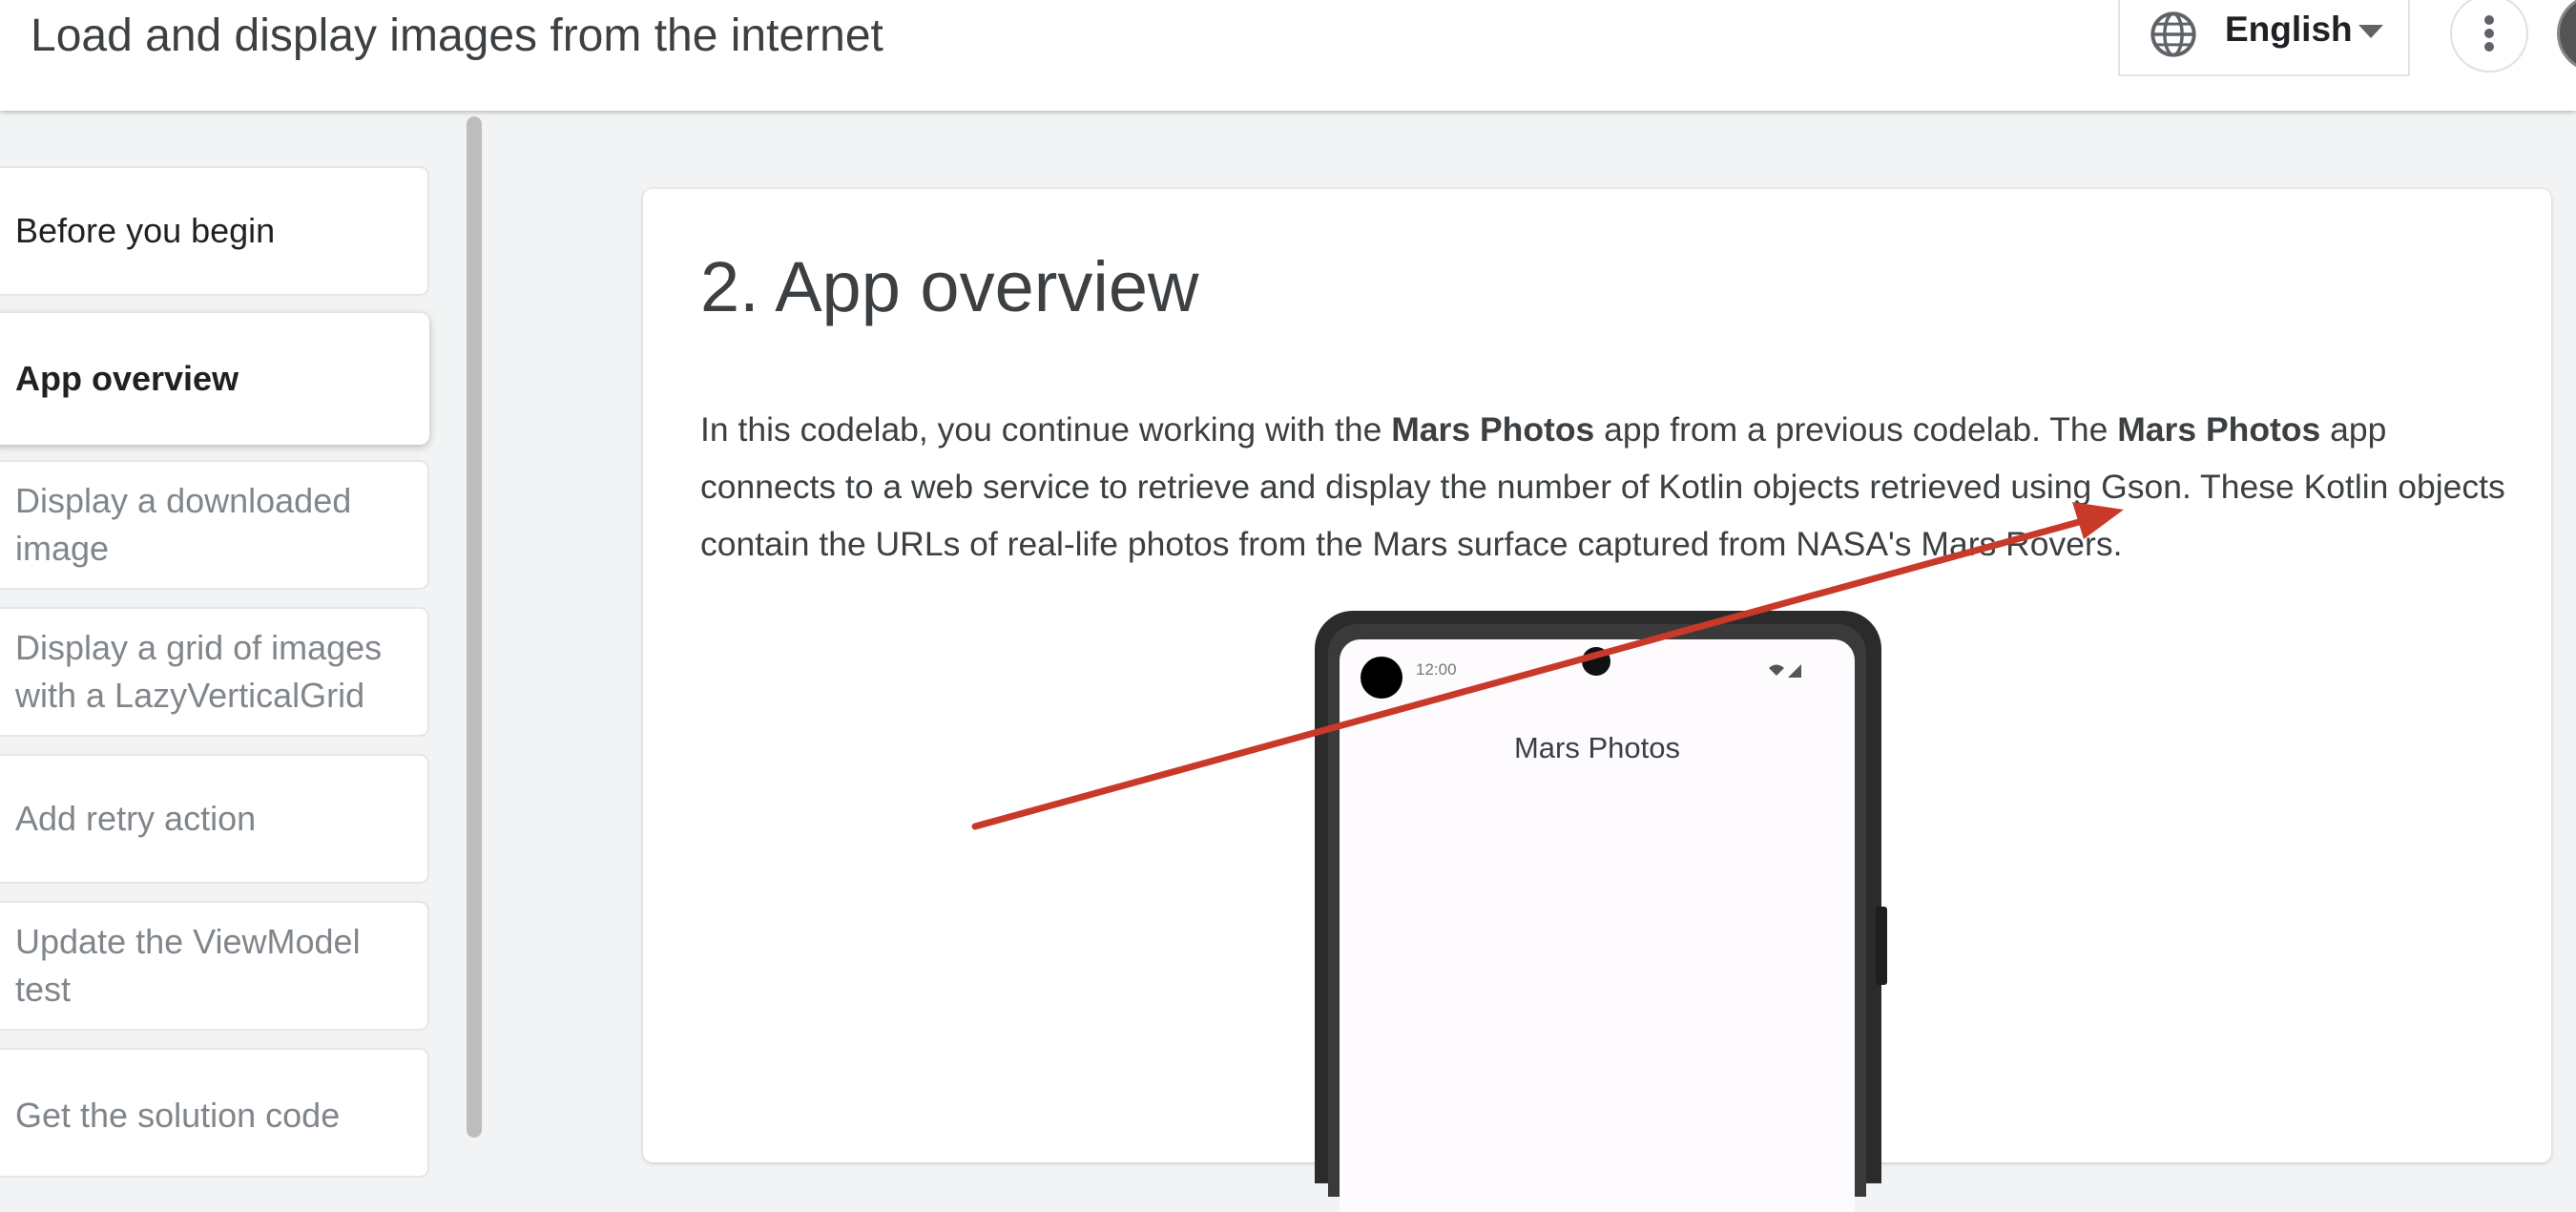 The image size is (2576, 1212). What do you see at coordinates (1881, 946) in the screenshot?
I see `phone-side-button` at bounding box center [1881, 946].